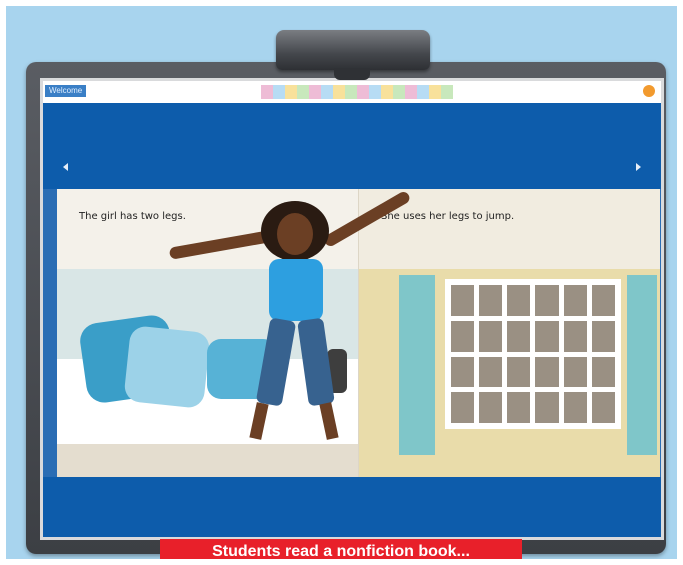 This screenshot has height=565, width=683. Describe the element at coordinates (649, 91) in the screenshot. I see `sound-icon` at that location.